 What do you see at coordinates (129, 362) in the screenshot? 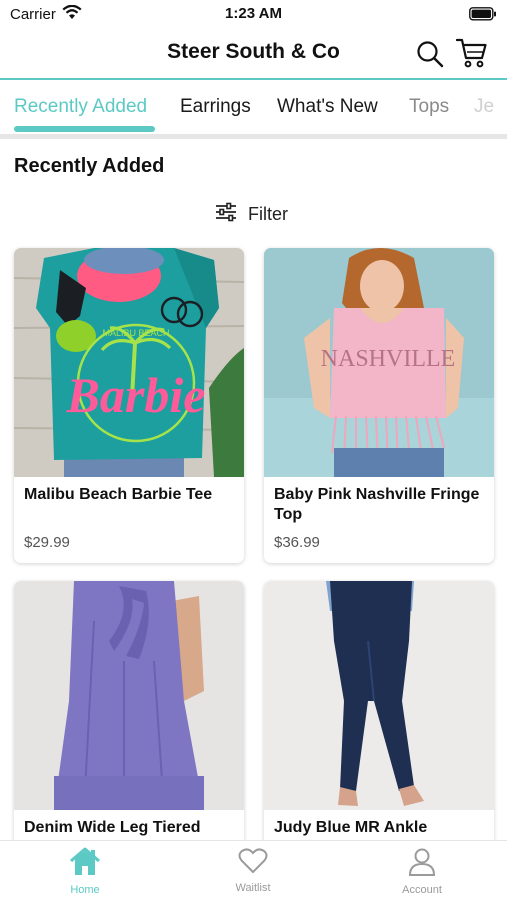
I see `product-image: Barbie MALIBU BEACH` at bounding box center [129, 362].